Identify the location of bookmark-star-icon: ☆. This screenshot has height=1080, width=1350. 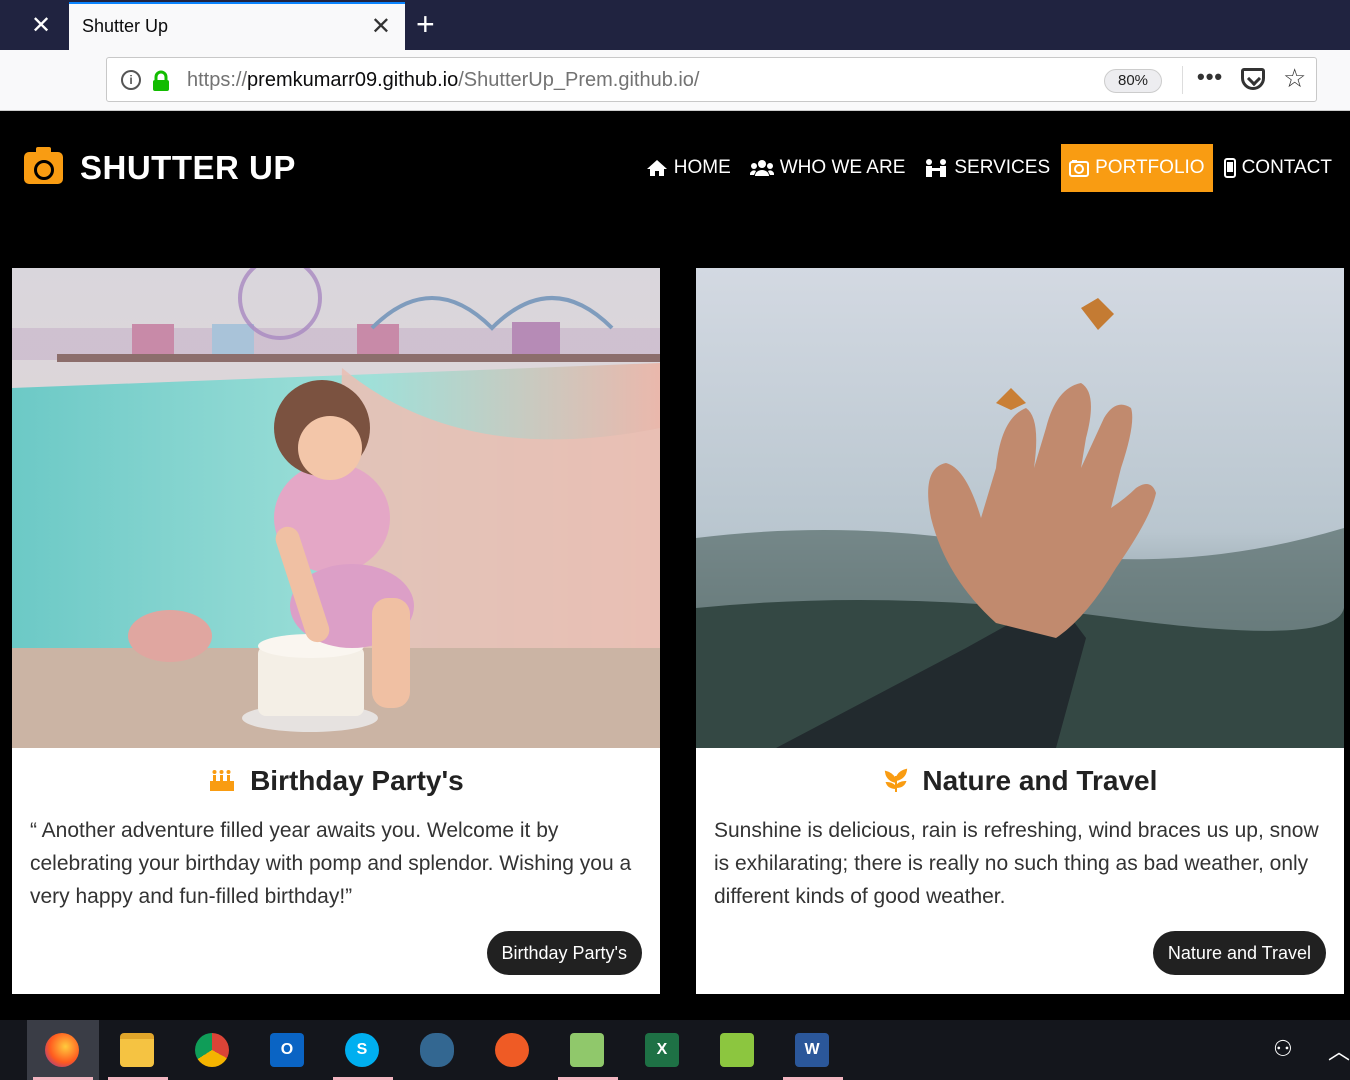
(1294, 78).